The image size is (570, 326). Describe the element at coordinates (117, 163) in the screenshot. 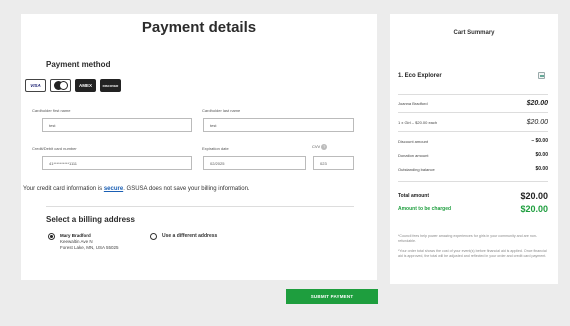

I see `card-number-input` at that location.